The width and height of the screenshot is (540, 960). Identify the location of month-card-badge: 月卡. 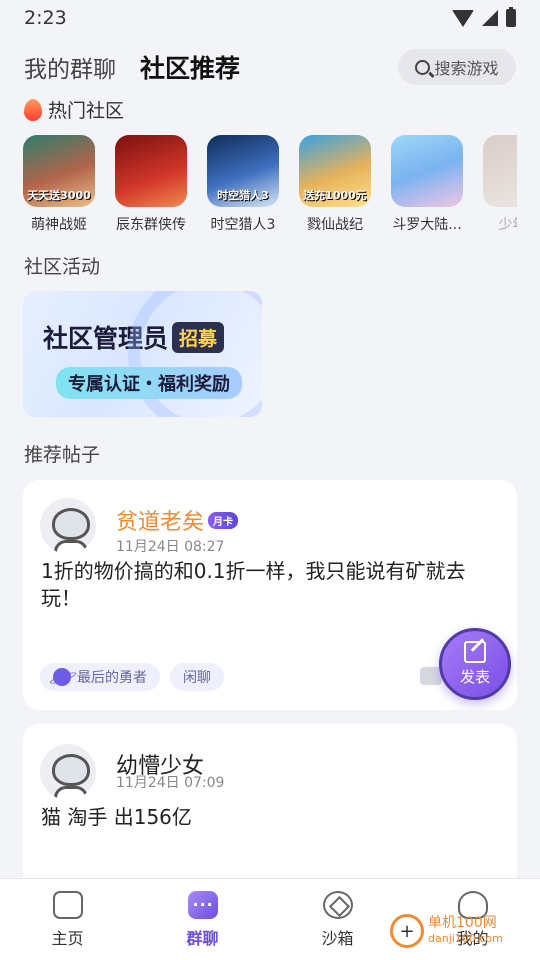
(223, 520).